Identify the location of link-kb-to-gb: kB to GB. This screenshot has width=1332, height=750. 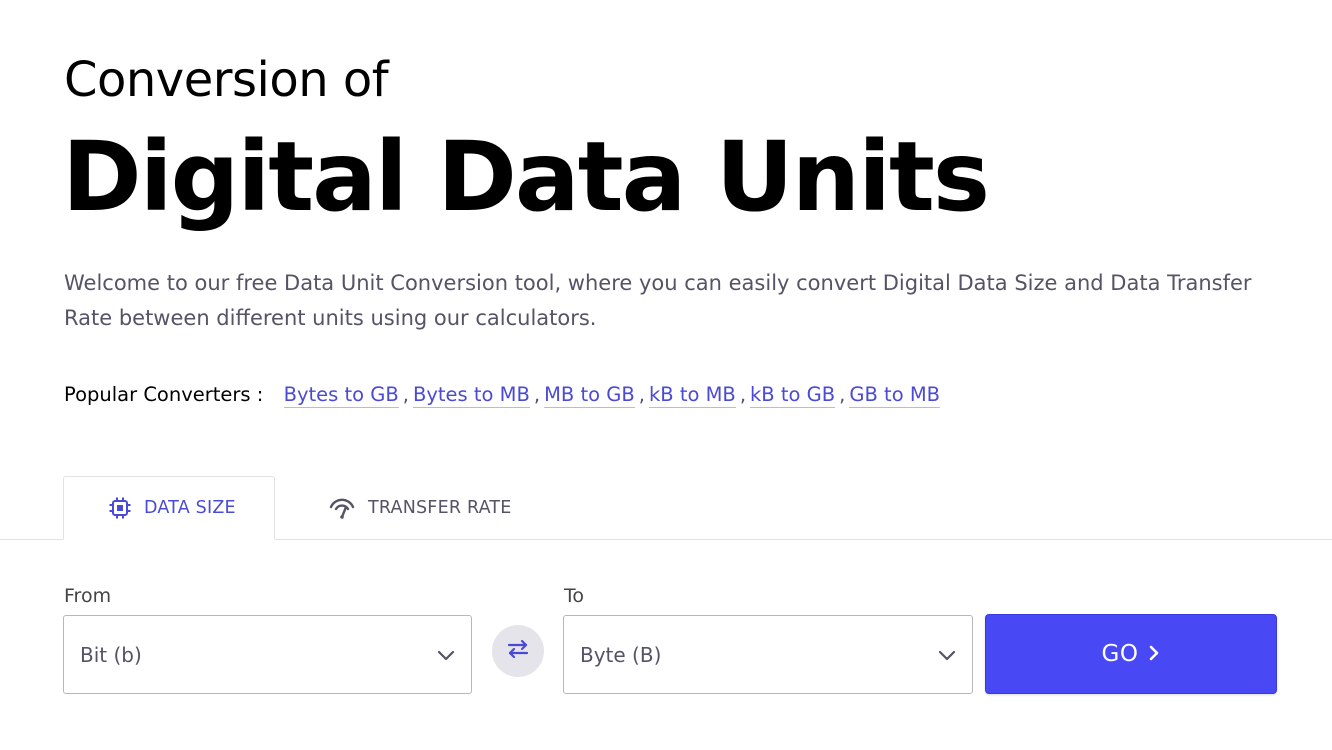
(793, 395).